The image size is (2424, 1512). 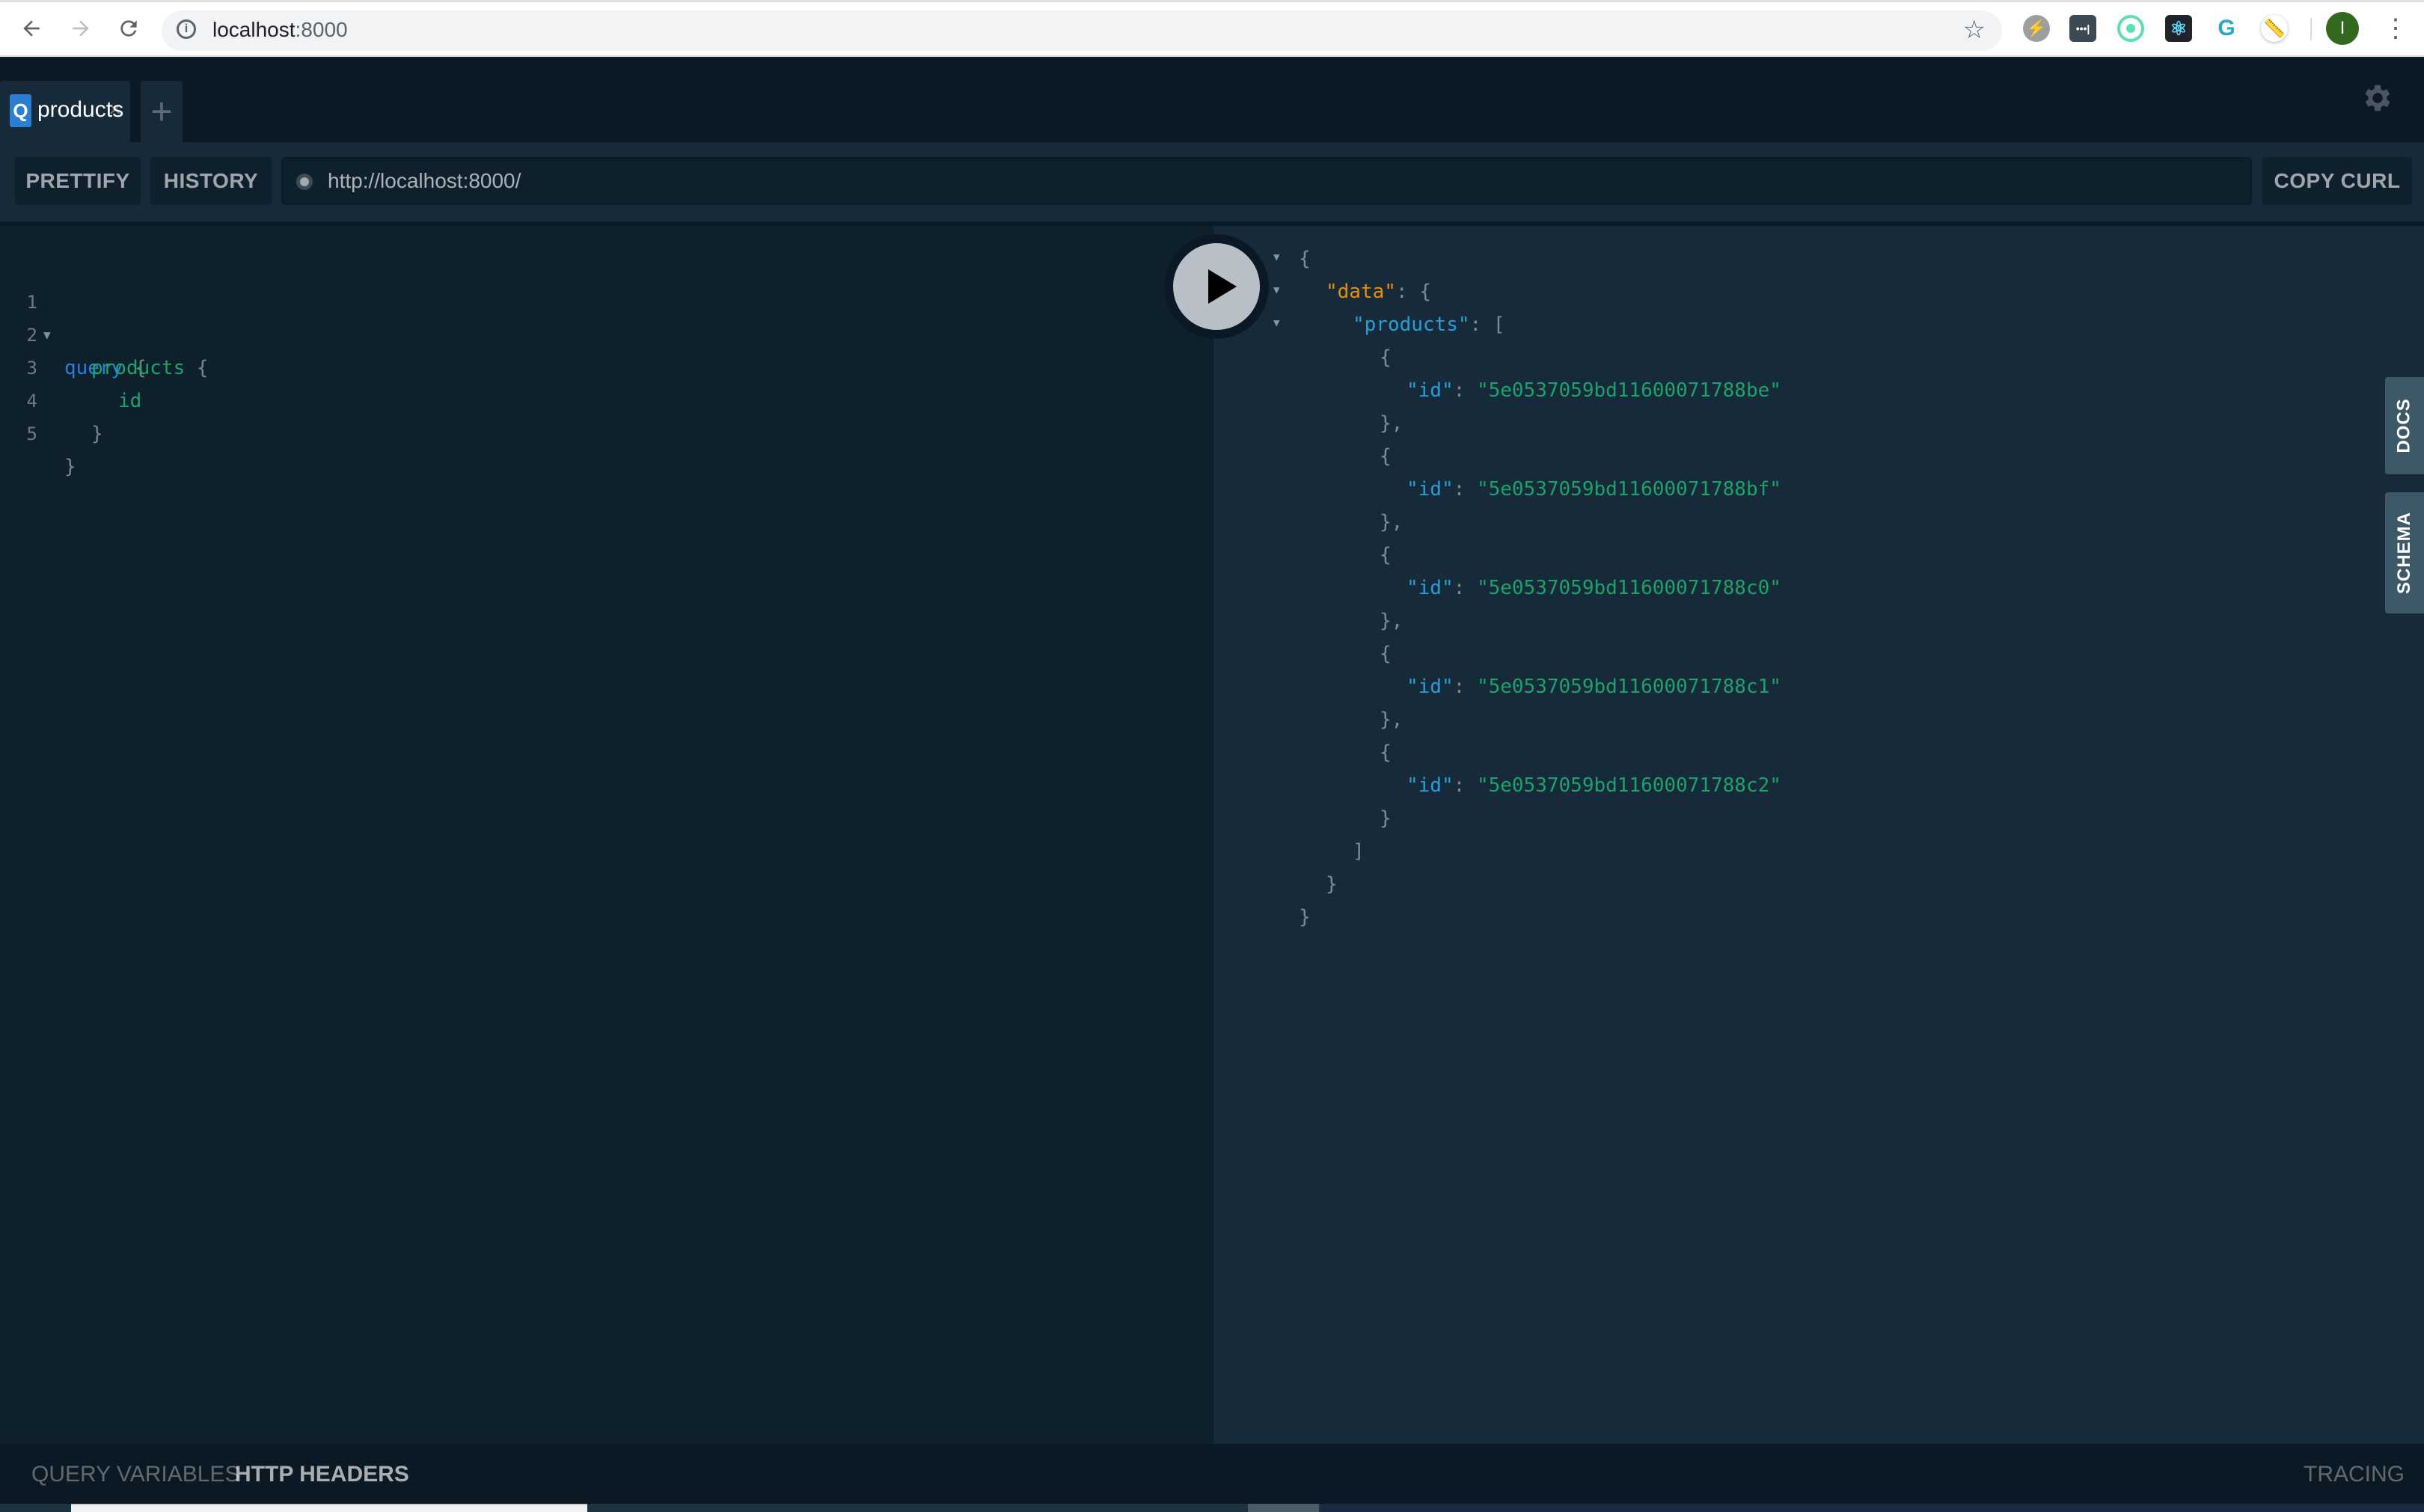 I want to click on horizontal-scrollbar, so click(x=1212, y=1508).